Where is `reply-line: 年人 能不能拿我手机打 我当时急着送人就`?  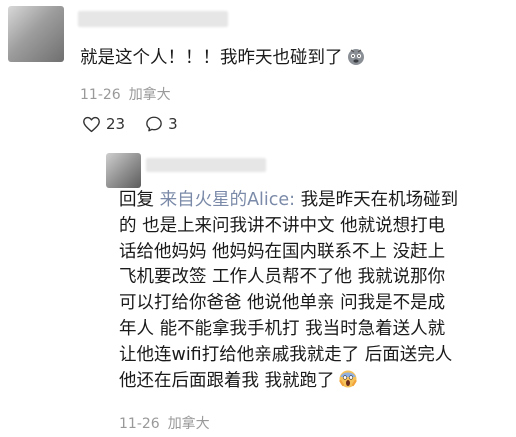 reply-line: 年人 能不能拿我手机打 我当时急着送人就 is located at coordinates (282, 328).